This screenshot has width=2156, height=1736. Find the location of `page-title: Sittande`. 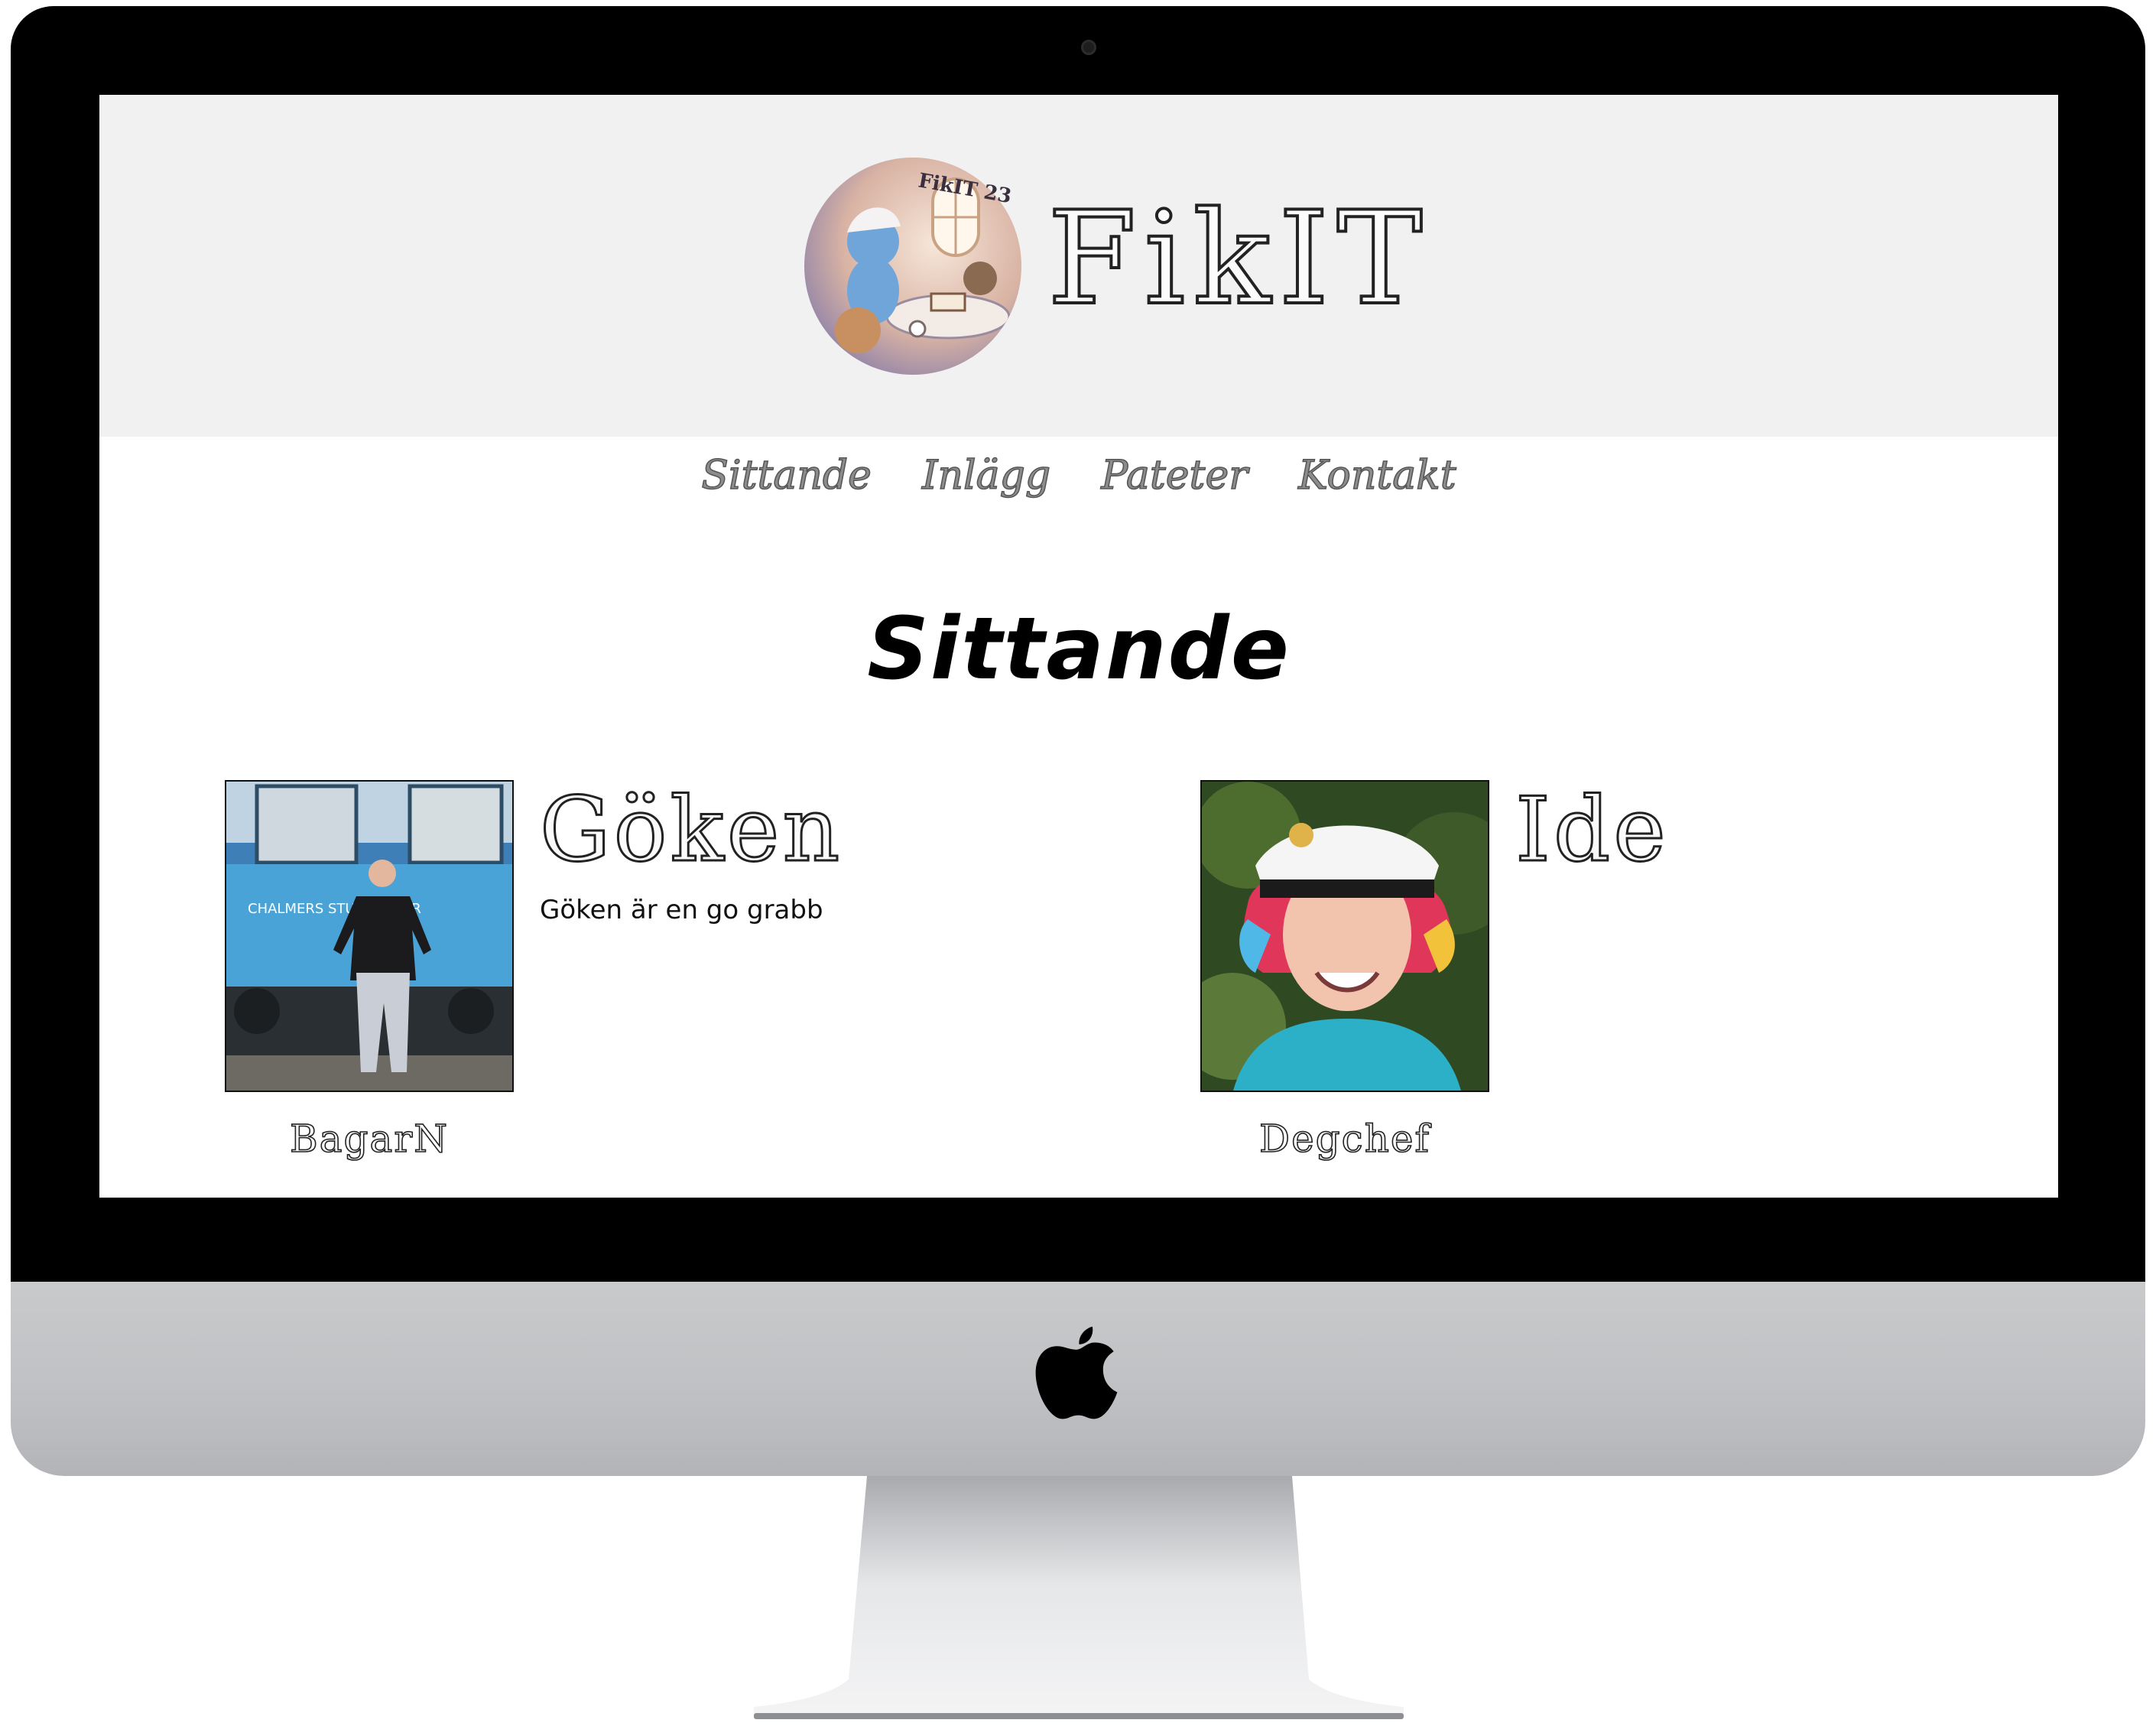

page-title: Sittande is located at coordinates (1079, 649).